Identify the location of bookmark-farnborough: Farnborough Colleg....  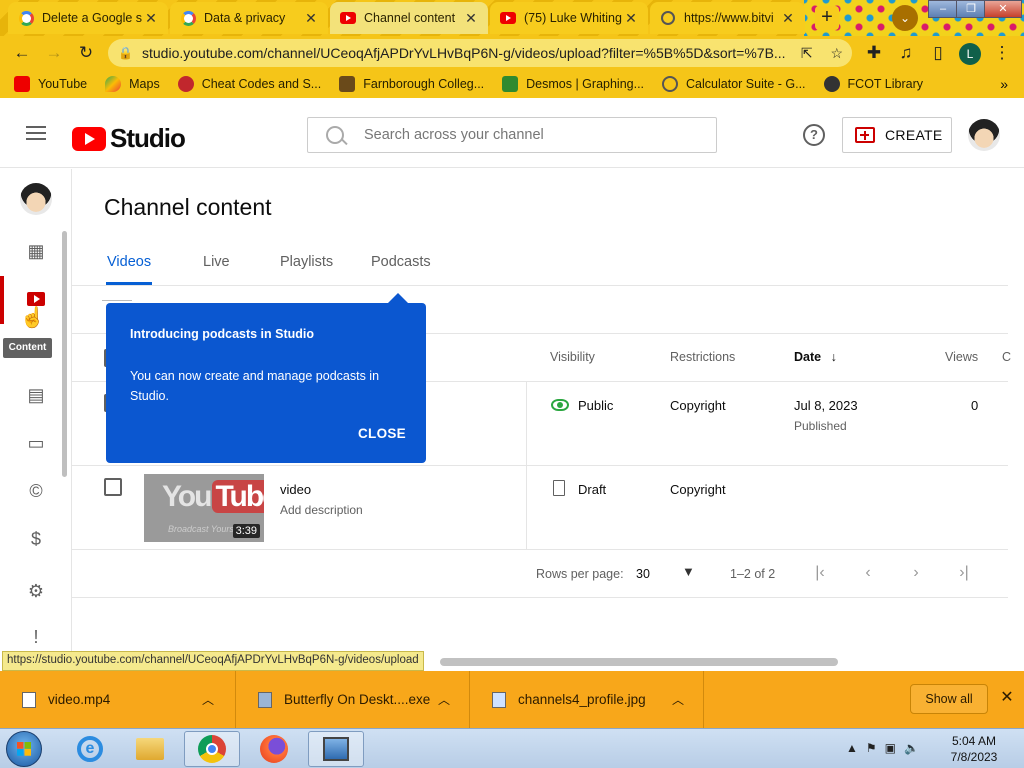
(411, 84).